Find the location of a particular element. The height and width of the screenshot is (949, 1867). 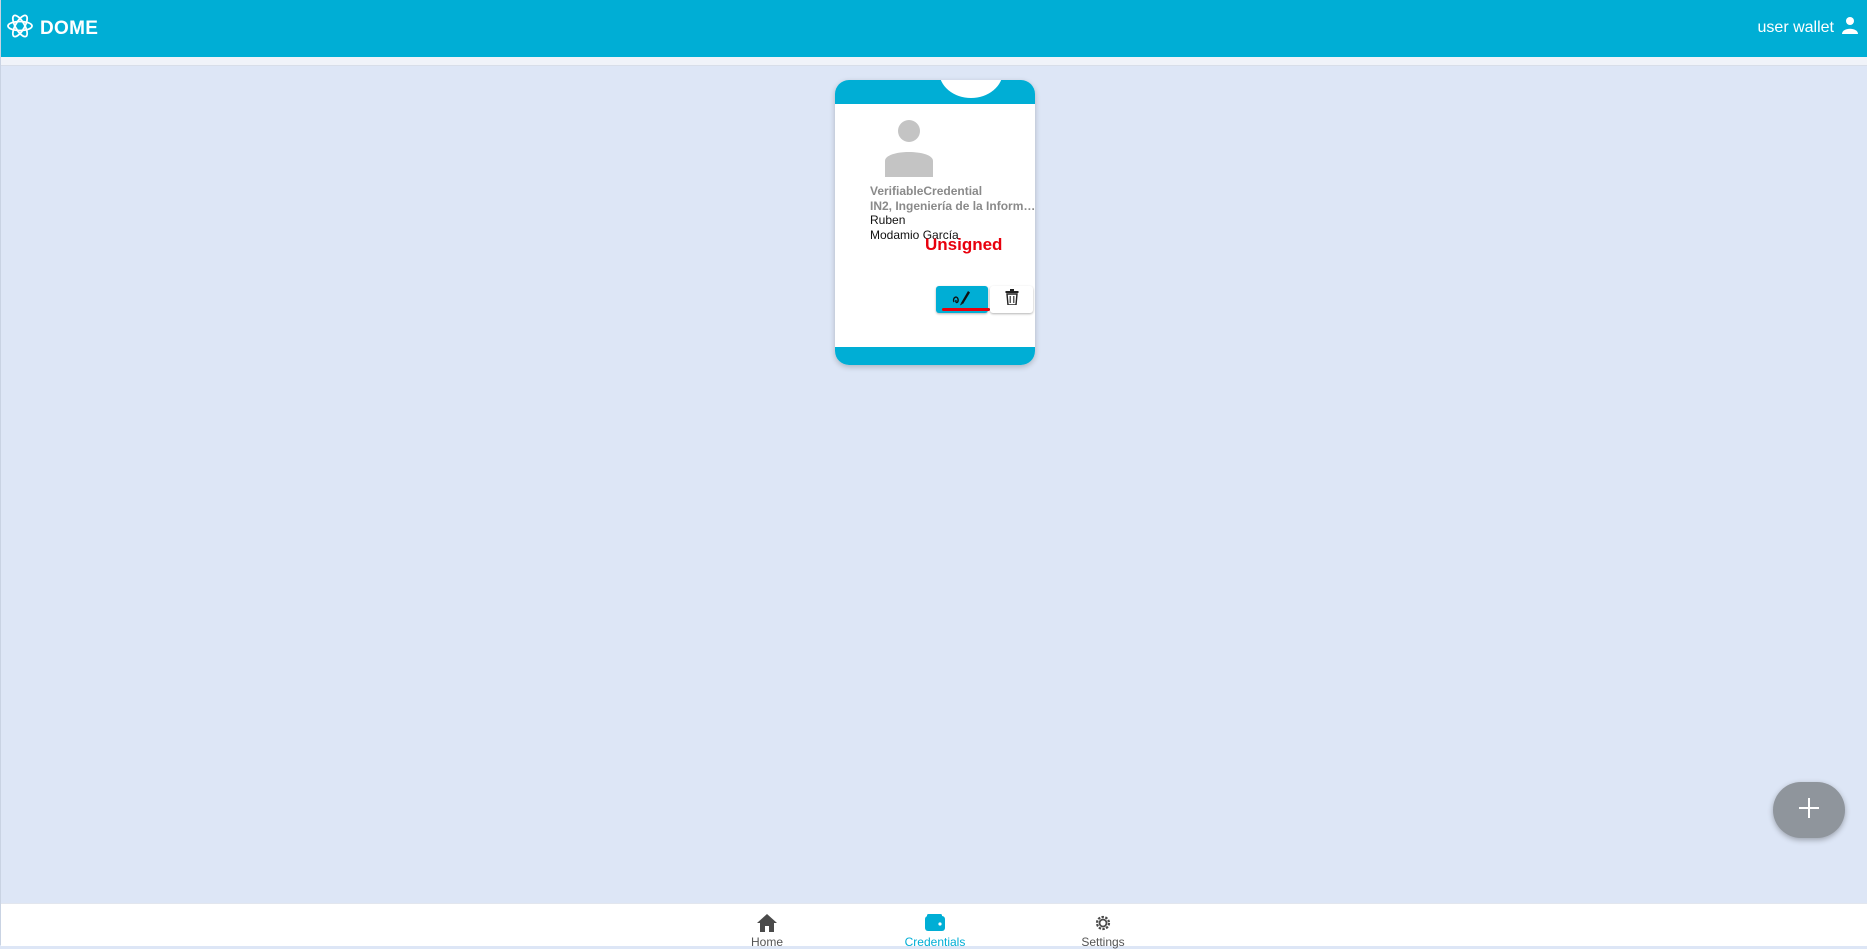

nav-credentials-label: Credentials is located at coordinates (935, 942).